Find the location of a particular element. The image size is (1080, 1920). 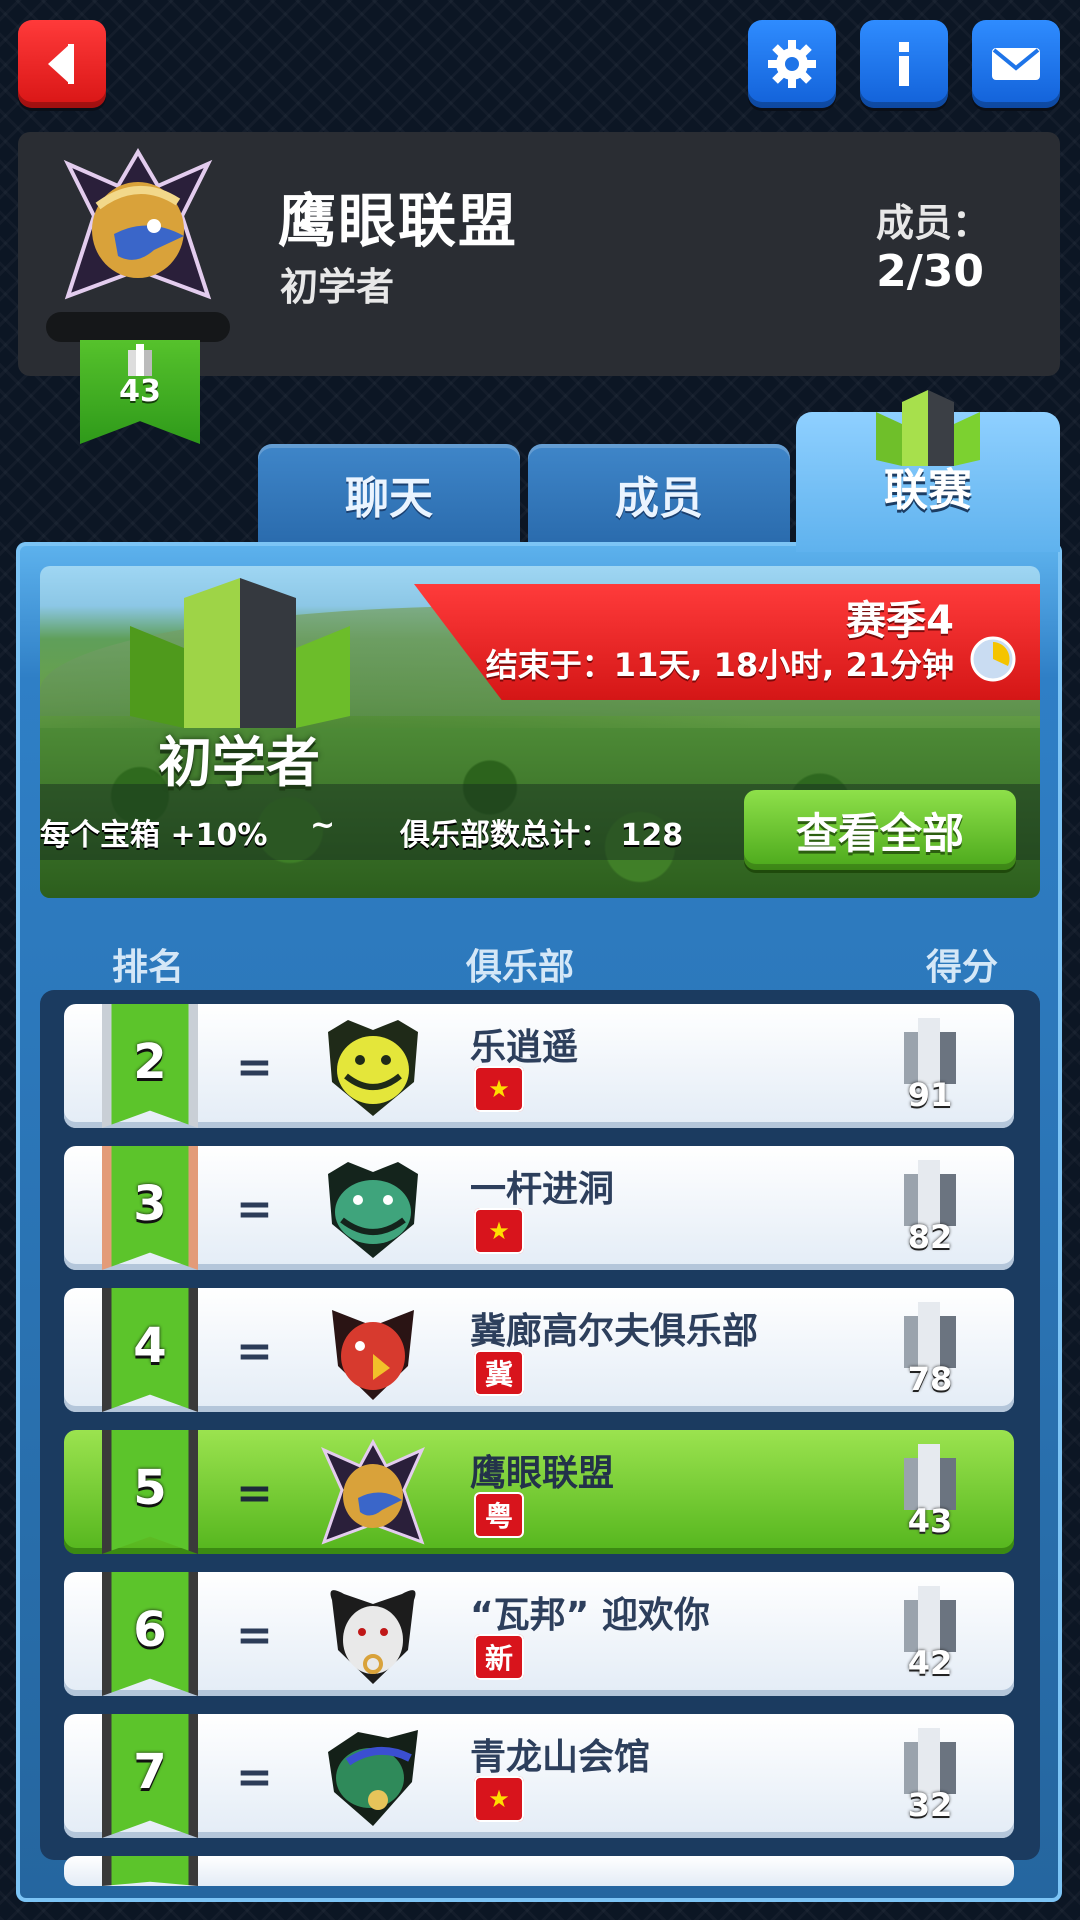

season-countdown: 结束于：11天, 18小时, 21分钟 is located at coordinates (719, 665).